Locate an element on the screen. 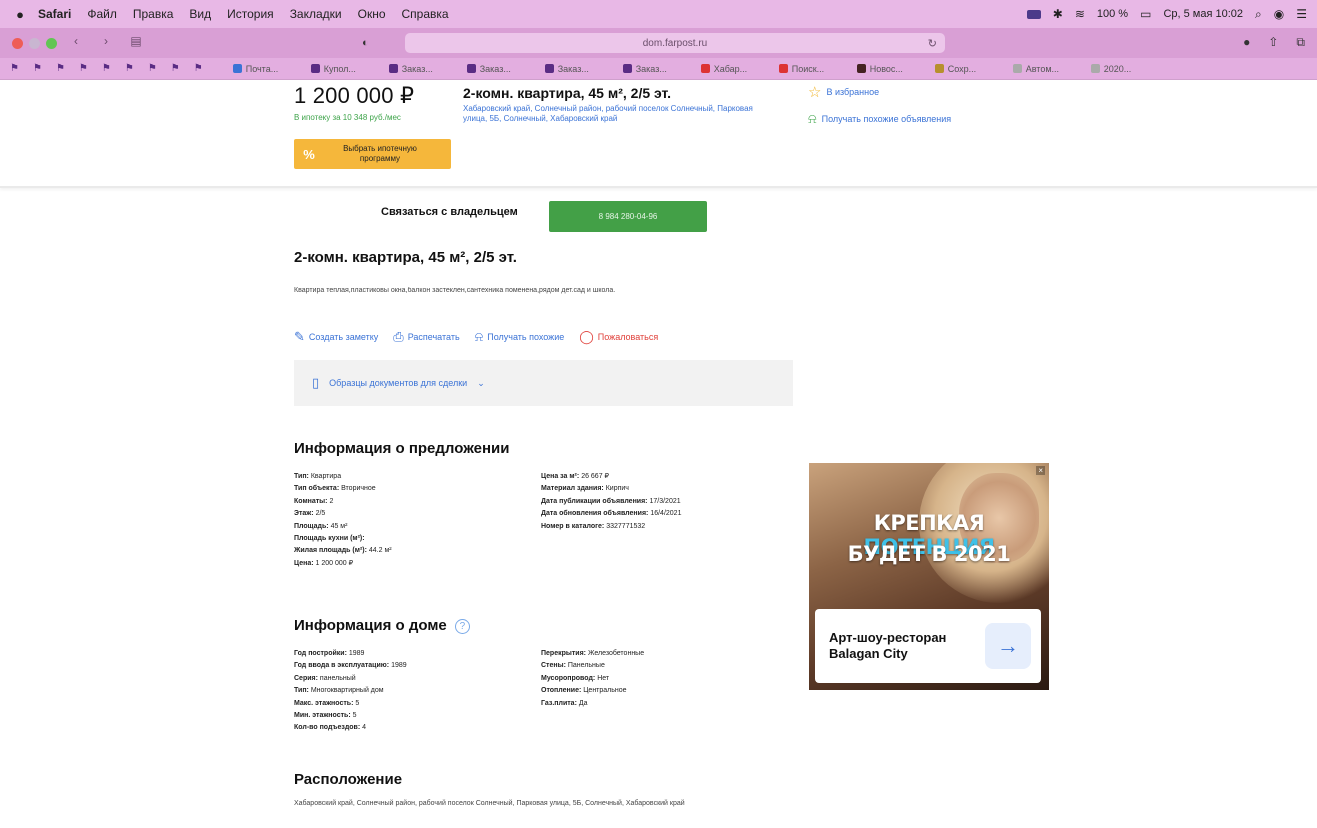 Image resolution: width=1317 pixels, height=828 pixels. ad-card: Арт-шоу-ресторан Balagan City → is located at coordinates (928, 646).